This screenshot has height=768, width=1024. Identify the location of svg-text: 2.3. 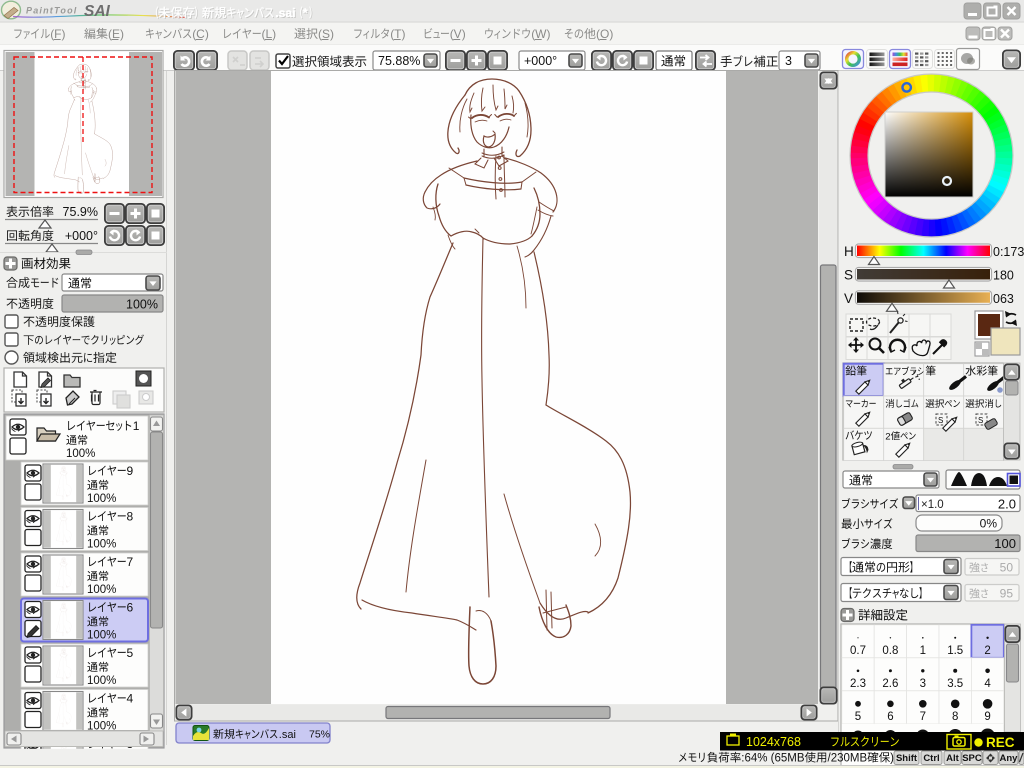
(858, 684).